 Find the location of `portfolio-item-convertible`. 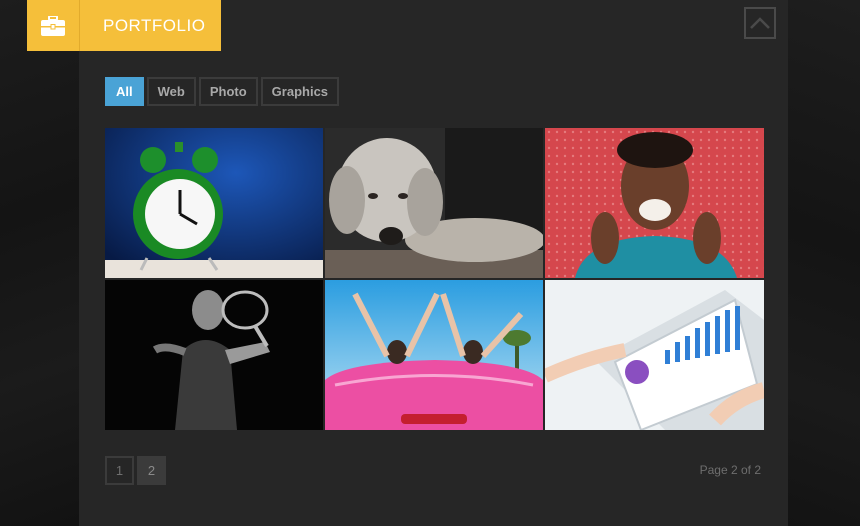

portfolio-item-convertible is located at coordinates (434, 355).